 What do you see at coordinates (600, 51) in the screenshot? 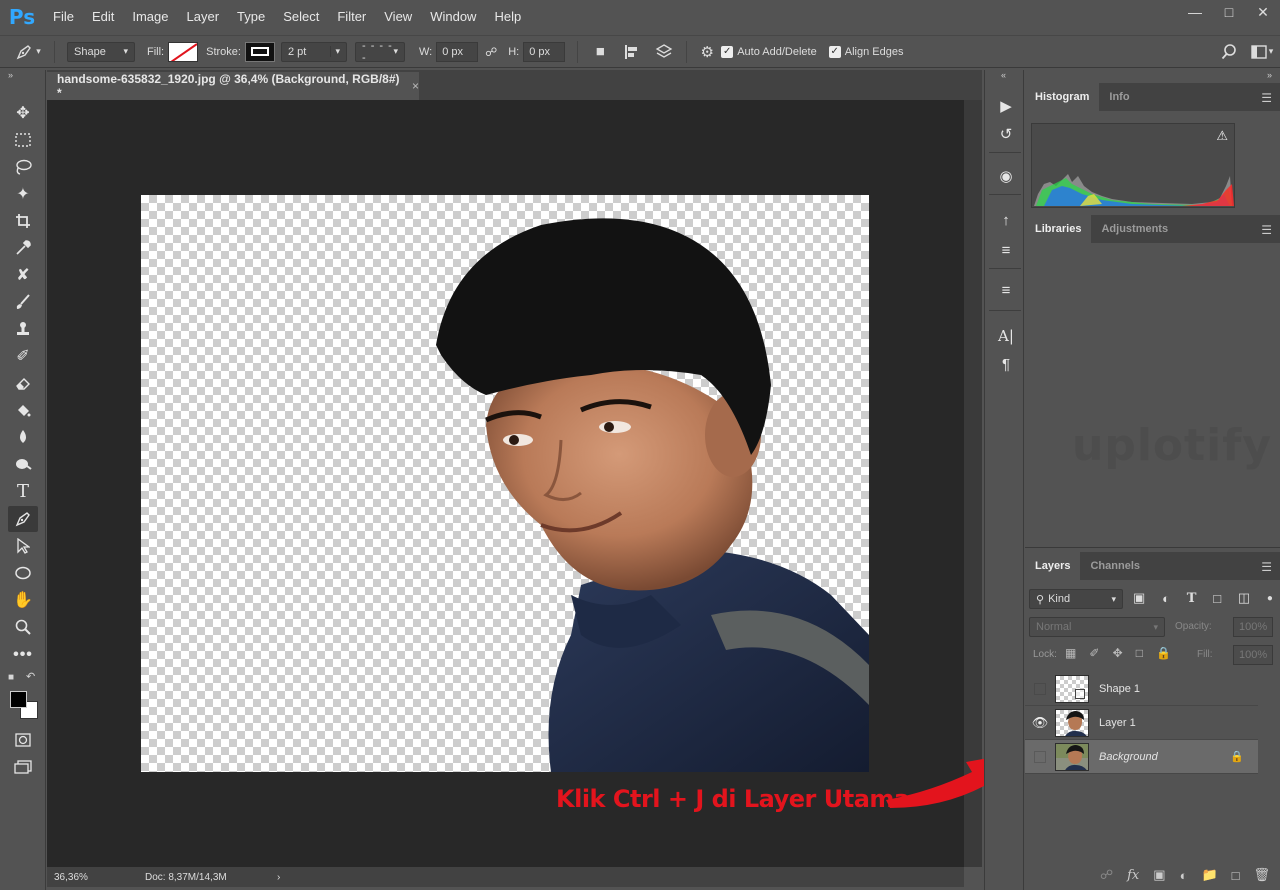
I see `path-operations-icon: ■` at bounding box center [600, 51].